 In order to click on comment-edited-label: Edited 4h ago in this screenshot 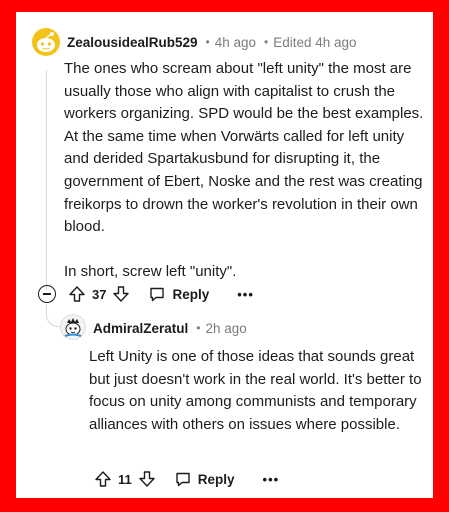, I will do `click(315, 42)`.